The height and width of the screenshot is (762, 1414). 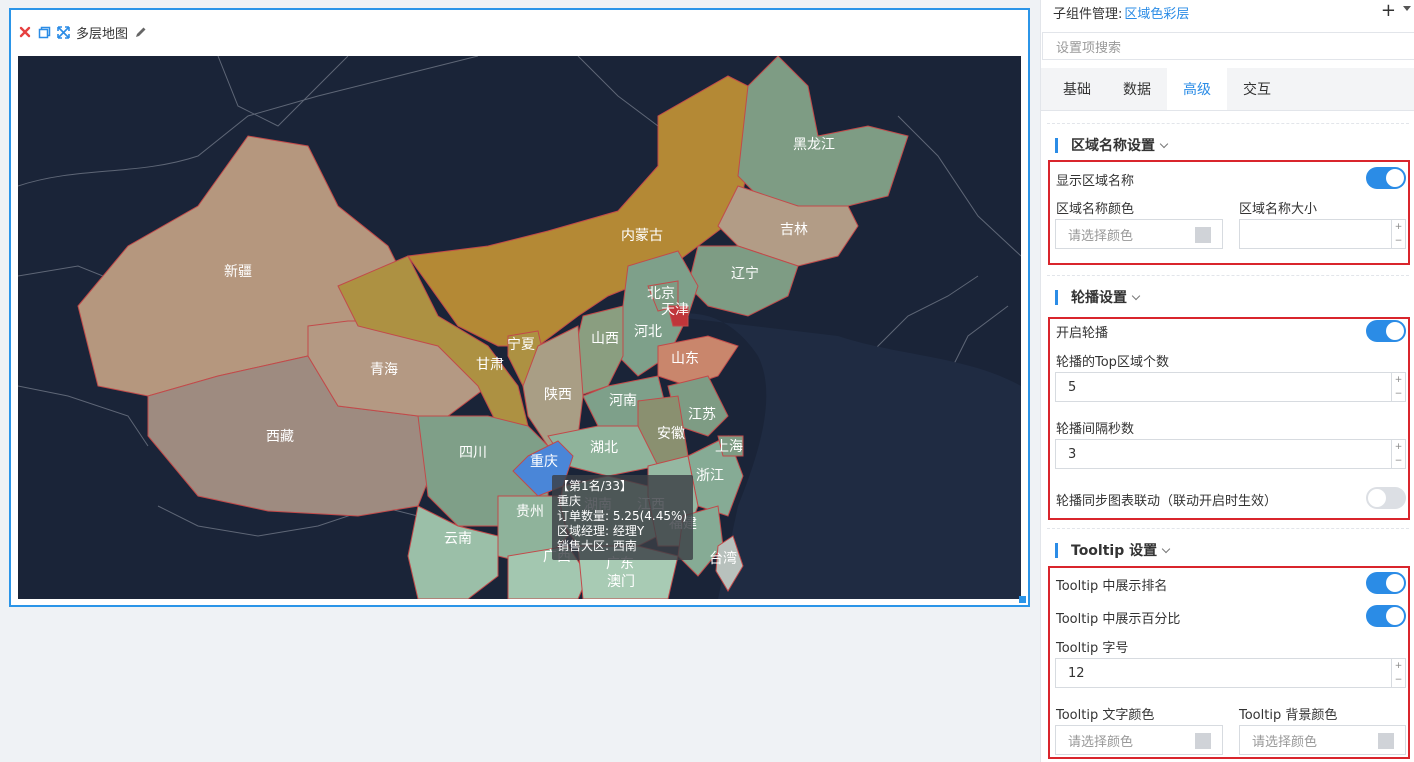 I want to click on search-placeholder: 设置项搜索, so click(x=1089, y=48).